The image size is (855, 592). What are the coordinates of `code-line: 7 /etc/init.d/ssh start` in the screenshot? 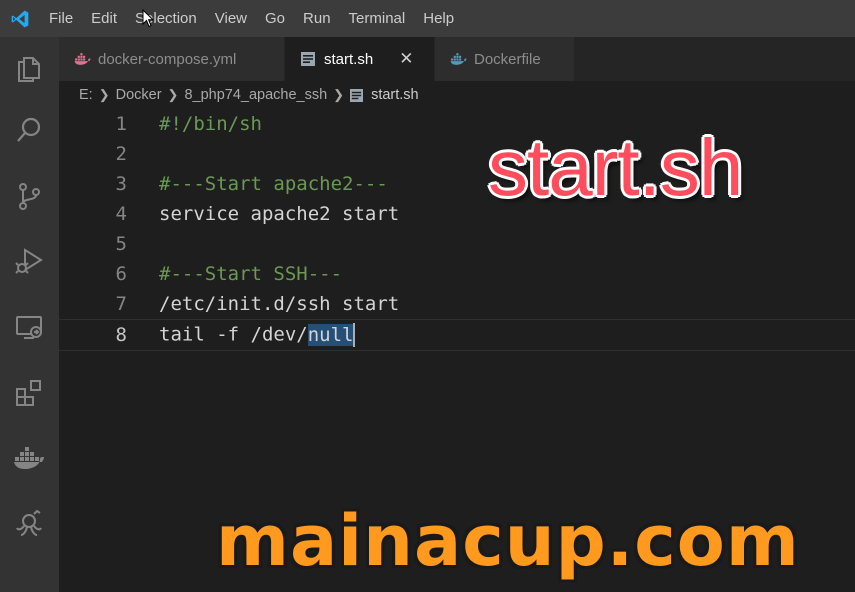 It's located at (457, 304).